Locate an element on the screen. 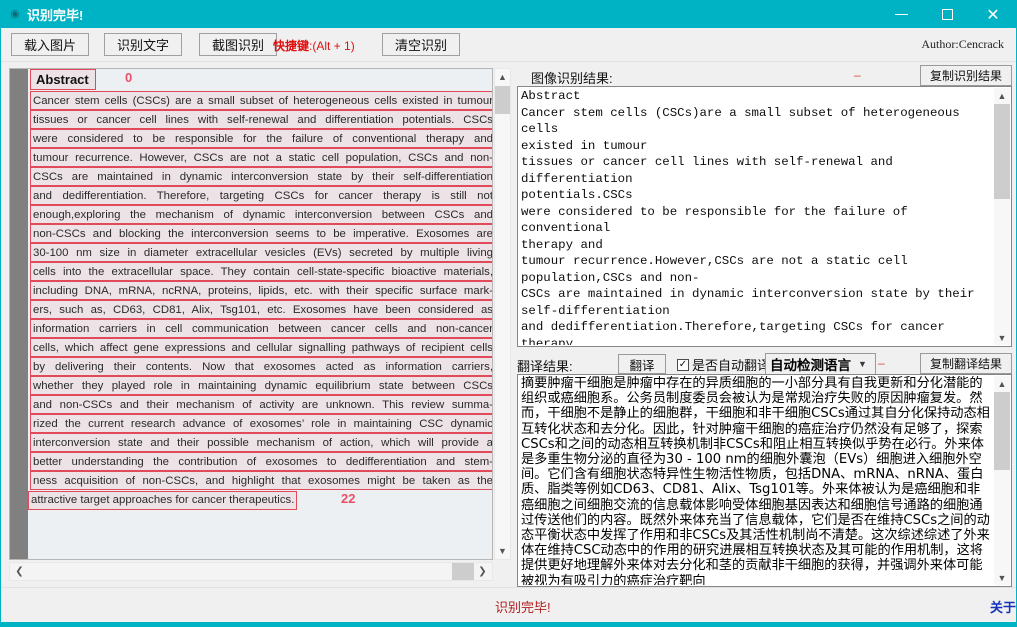 The height and width of the screenshot is (627, 1017). minimize-button is located at coordinates (901, 14).